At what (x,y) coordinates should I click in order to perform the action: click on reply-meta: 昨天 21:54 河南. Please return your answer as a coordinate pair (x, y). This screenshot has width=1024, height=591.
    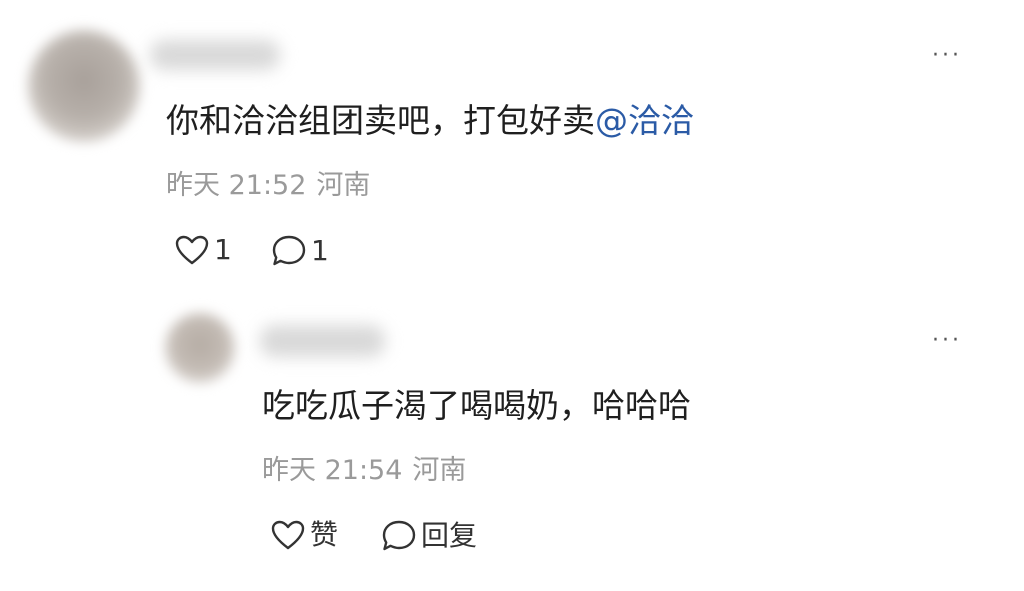
    Looking at the image, I should click on (364, 470).